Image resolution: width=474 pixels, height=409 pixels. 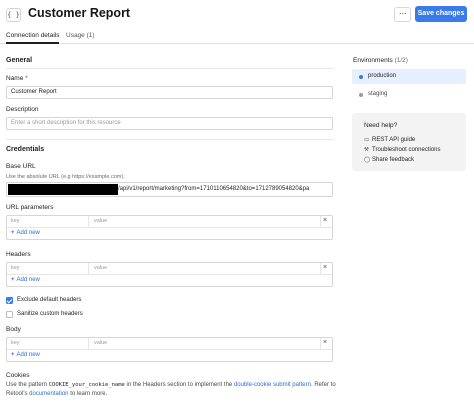 I want to click on redacted-url-prefix, so click(x=63, y=189).